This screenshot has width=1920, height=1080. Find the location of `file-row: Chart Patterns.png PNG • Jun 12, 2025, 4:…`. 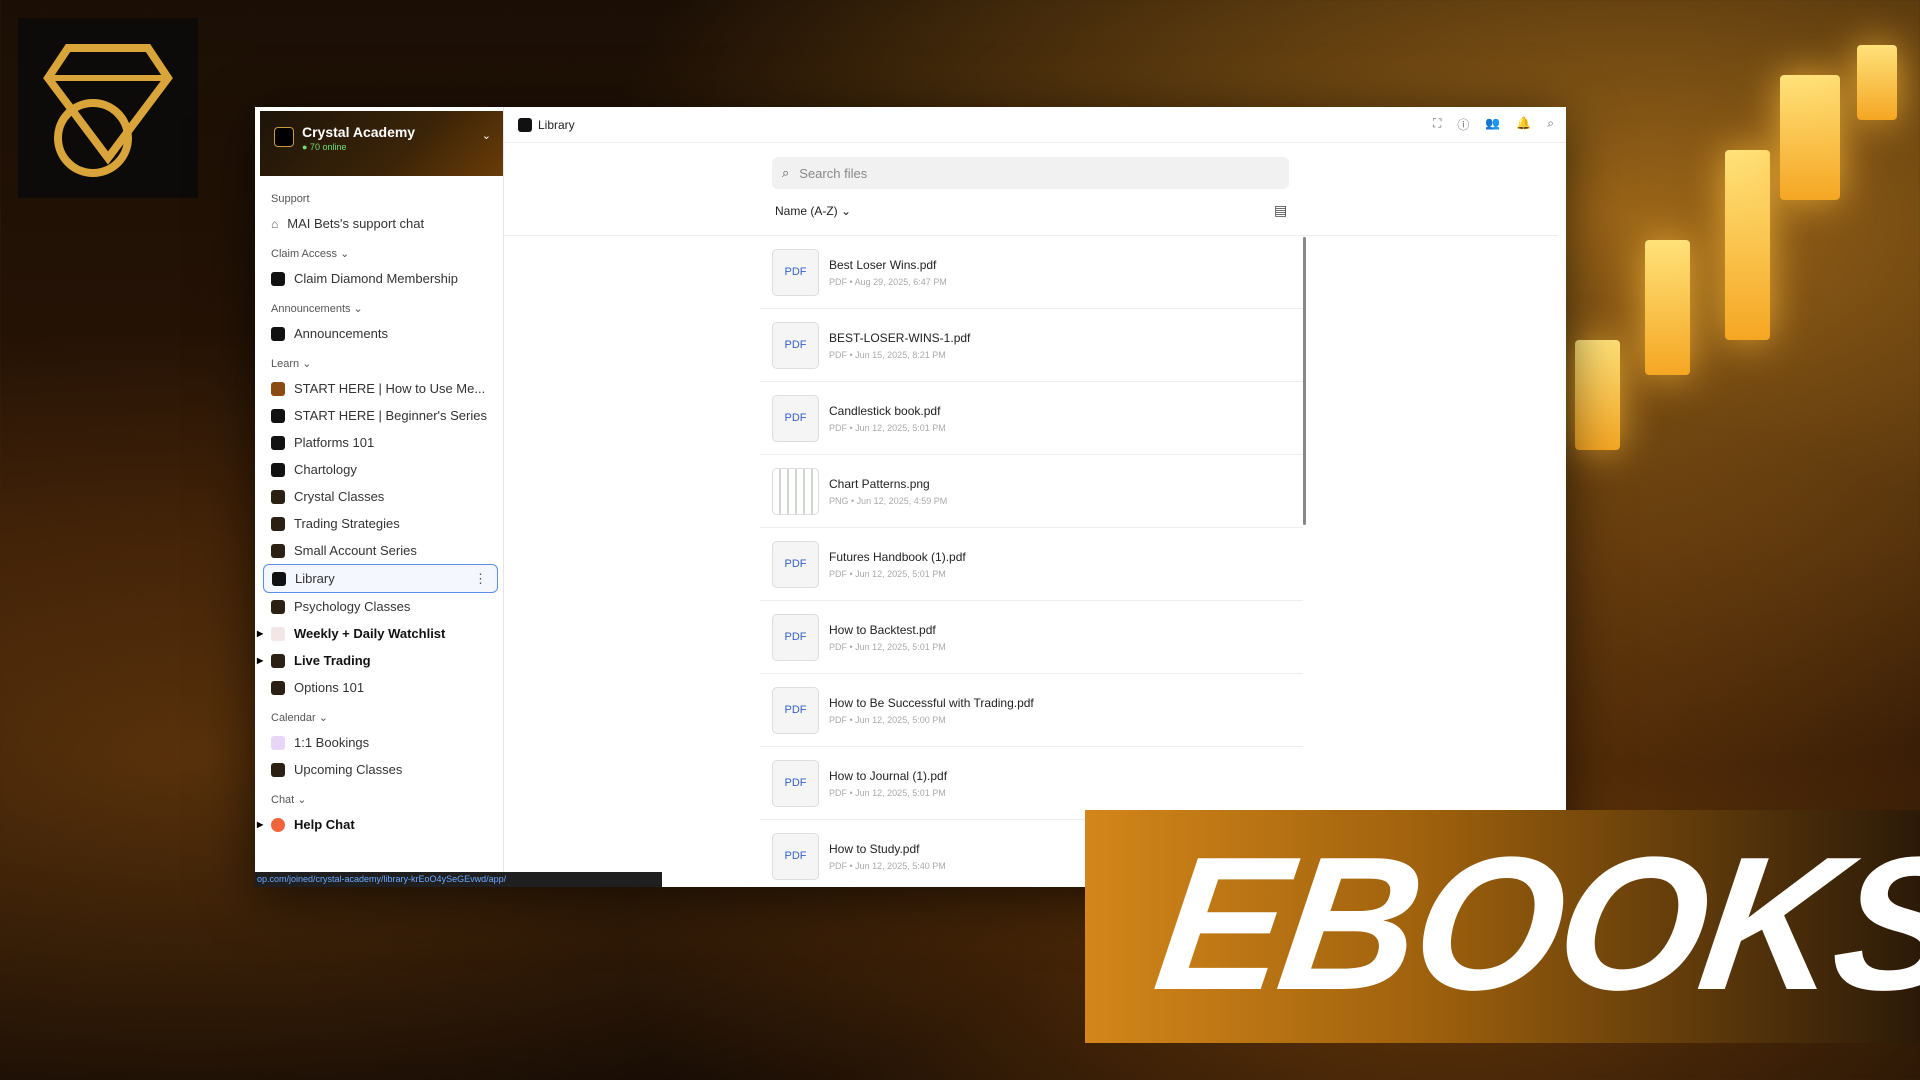

file-row: Chart Patterns.png PNG • Jun 12, 2025, 4:… is located at coordinates (1031, 491).